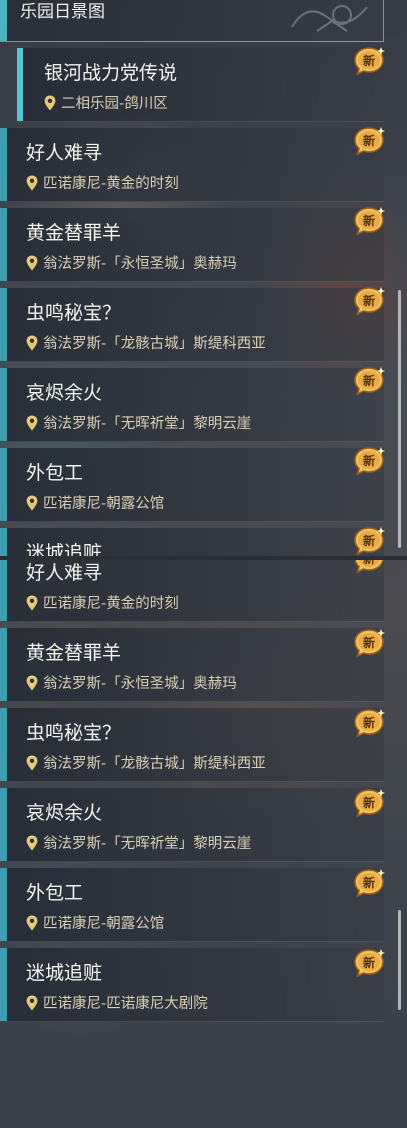 This screenshot has height=1128, width=407. What do you see at coordinates (62, 12) in the screenshot?
I see `area-header-title: 乐园日景图` at bounding box center [62, 12].